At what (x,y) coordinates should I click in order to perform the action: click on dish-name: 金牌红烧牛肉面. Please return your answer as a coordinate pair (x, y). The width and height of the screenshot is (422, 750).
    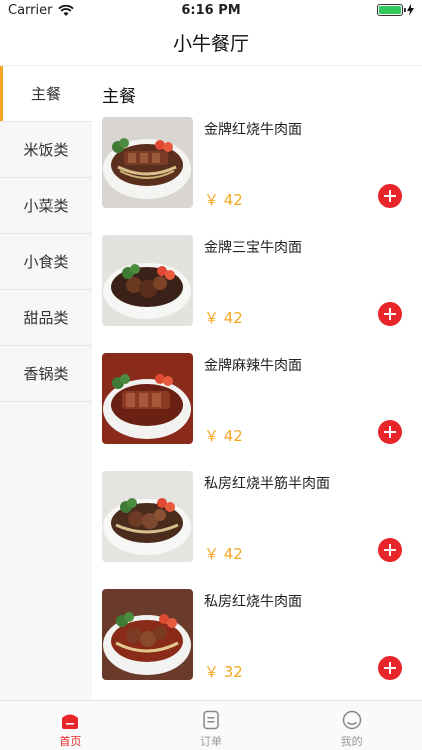
    Looking at the image, I should click on (253, 130).